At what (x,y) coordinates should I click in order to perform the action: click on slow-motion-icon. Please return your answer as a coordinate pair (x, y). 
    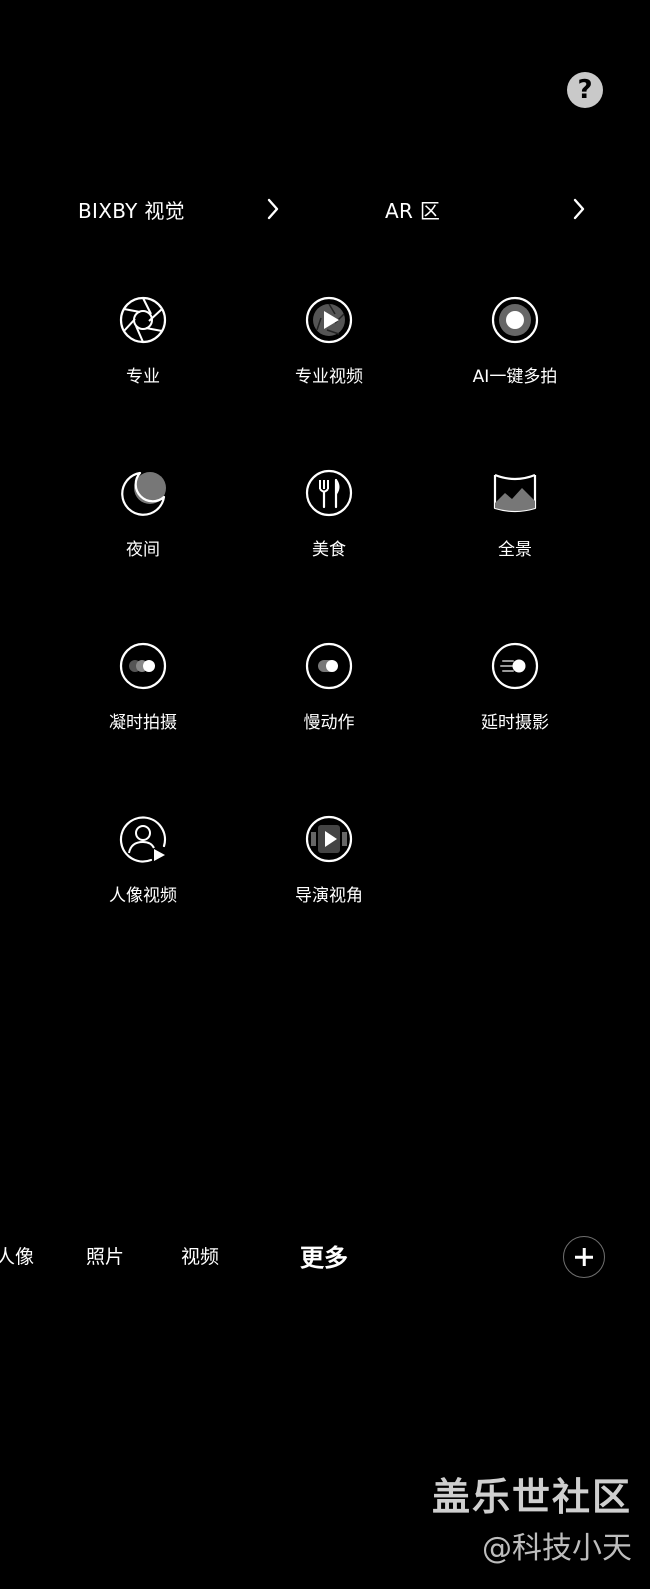
    Looking at the image, I should click on (329, 666).